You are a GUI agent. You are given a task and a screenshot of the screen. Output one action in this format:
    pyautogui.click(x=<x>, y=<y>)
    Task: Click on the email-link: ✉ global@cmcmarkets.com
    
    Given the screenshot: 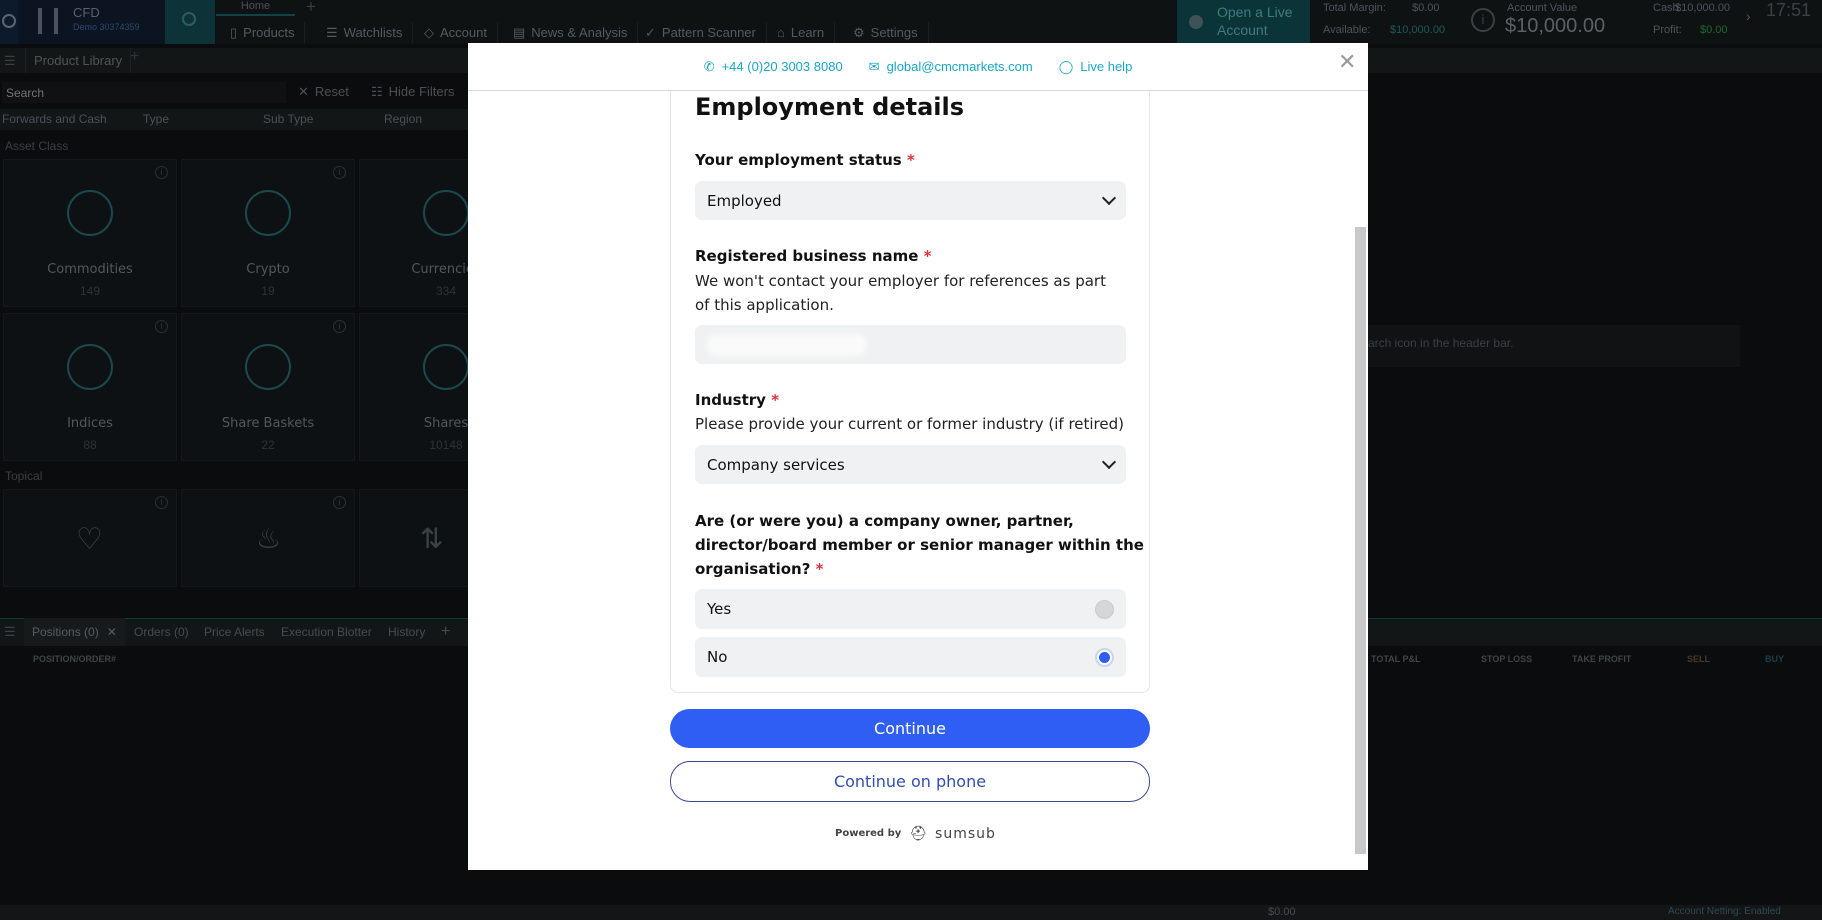 What is the action you would take?
    pyautogui.click(x=951, y=67)
    